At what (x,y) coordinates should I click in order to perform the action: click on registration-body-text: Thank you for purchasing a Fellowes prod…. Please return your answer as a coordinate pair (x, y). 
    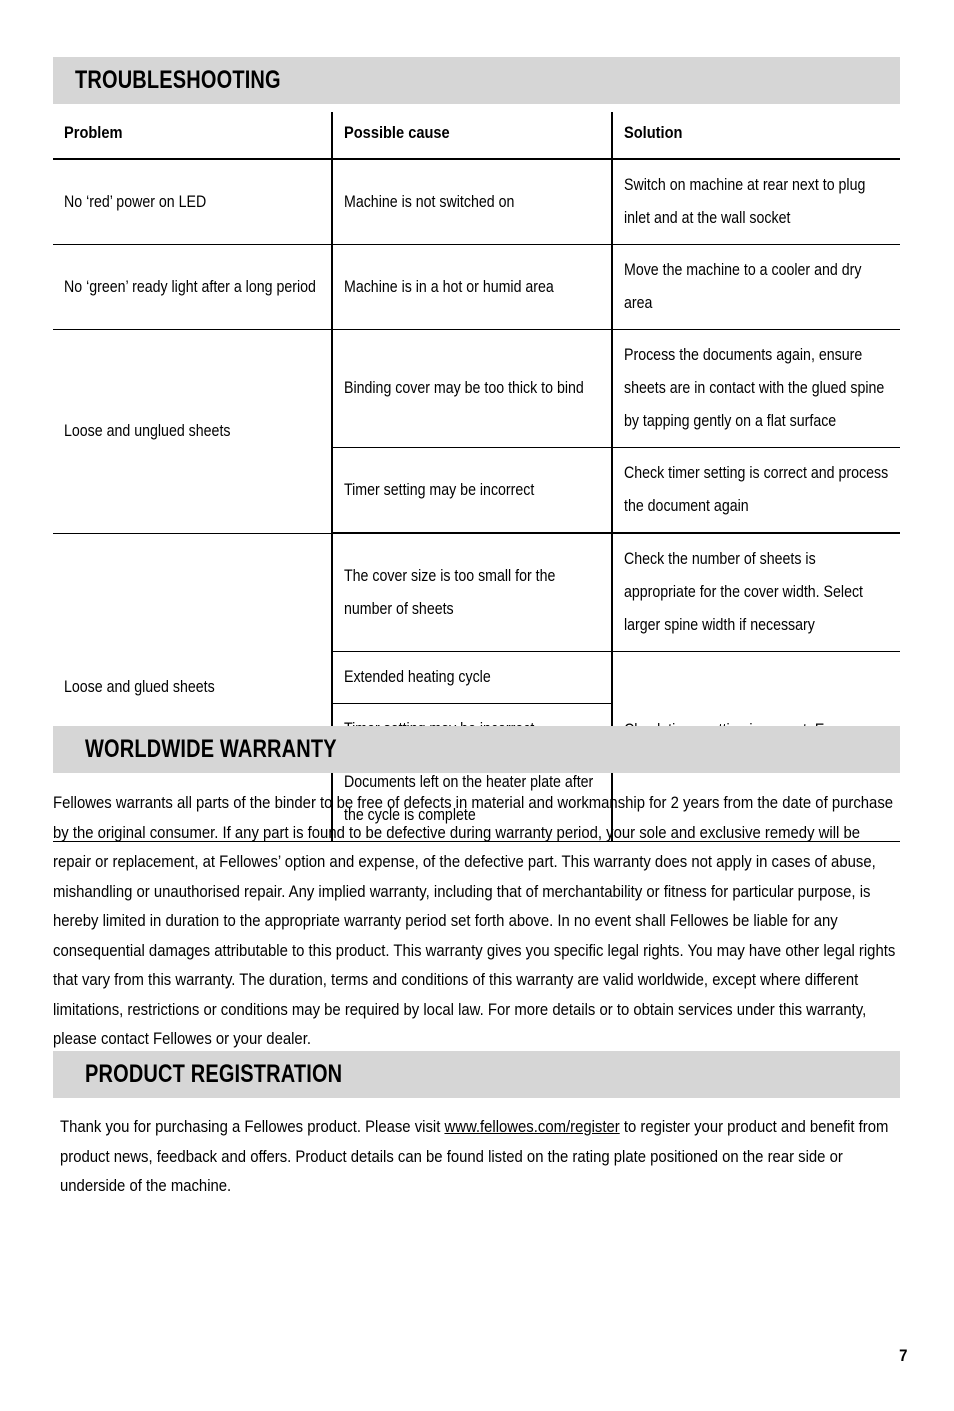
    Looking at the image, I should click on (480, 1156).